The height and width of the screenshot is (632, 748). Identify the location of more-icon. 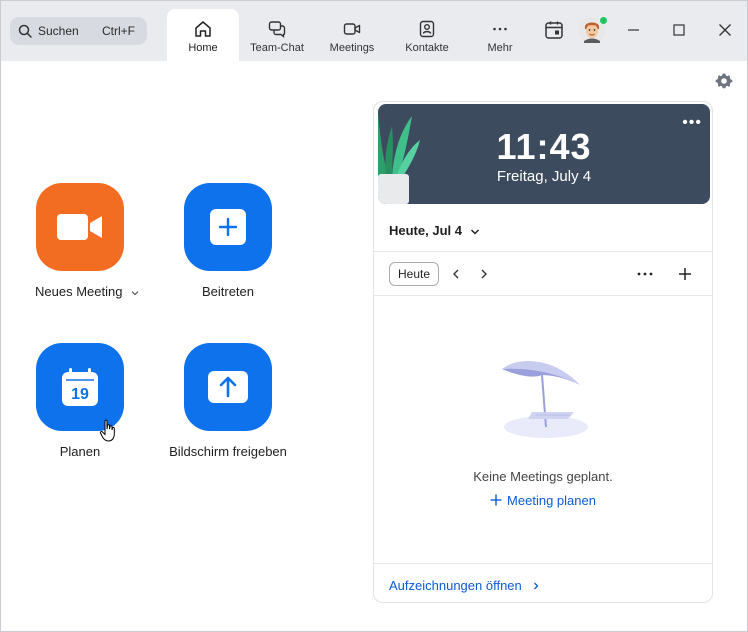
(500, 29).